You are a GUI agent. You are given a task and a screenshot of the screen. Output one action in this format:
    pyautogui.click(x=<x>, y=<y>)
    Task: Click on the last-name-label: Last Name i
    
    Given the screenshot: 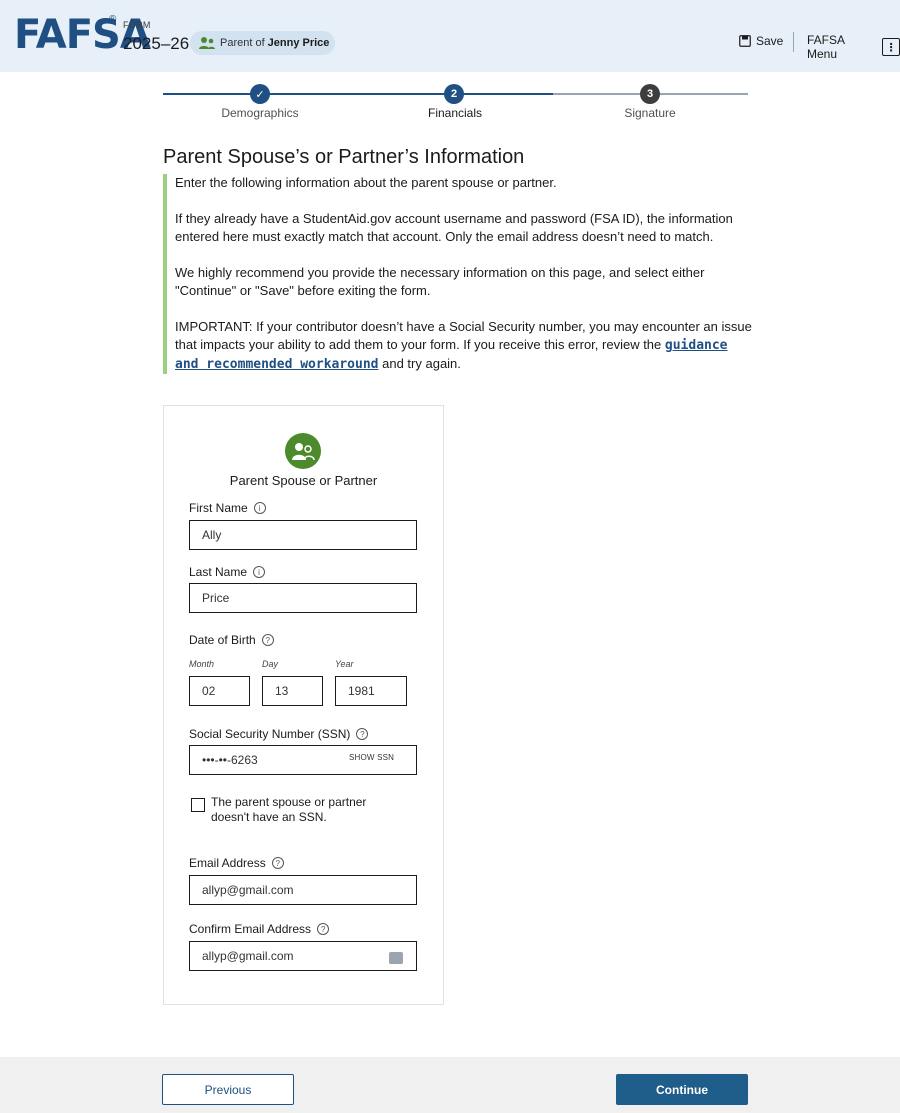 What is the action you would take?
    pyautogui.click(x=227, y=572)
    